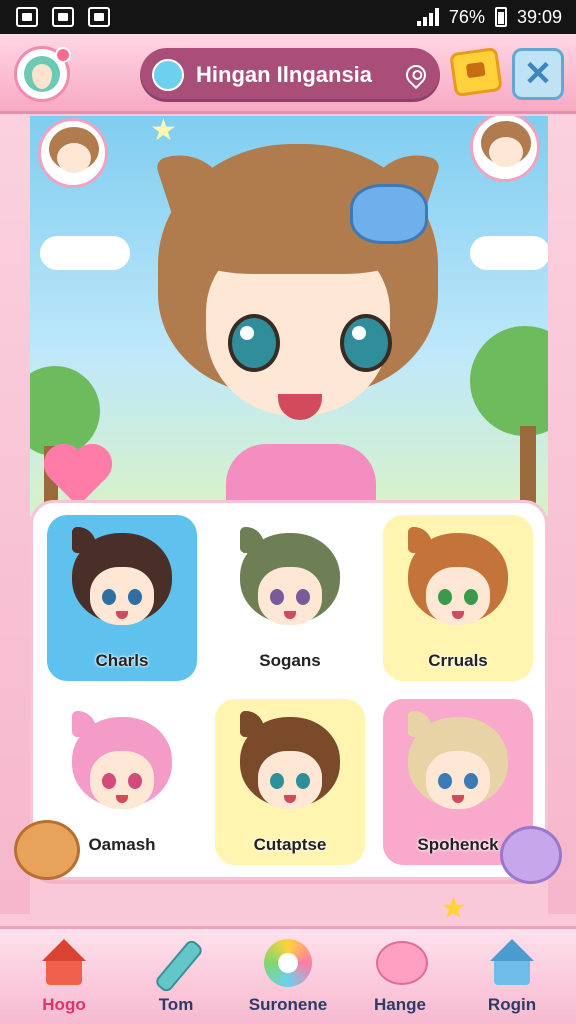 The height and width of the screenshot is (1024, 576). Describe the element at coordinates (389, 214) in the screenshot. I see `hair-bow-icon` at that location.